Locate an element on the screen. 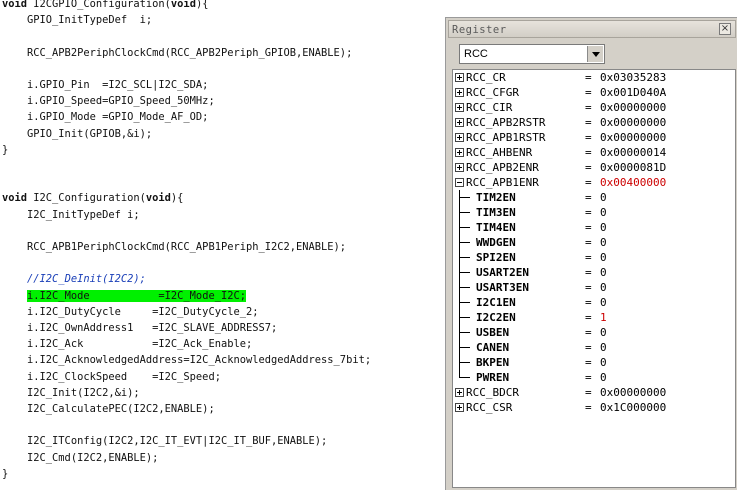 This screenshot has width=737, height=492. register-titlebar: Register × is located at coordinates (592, 29).